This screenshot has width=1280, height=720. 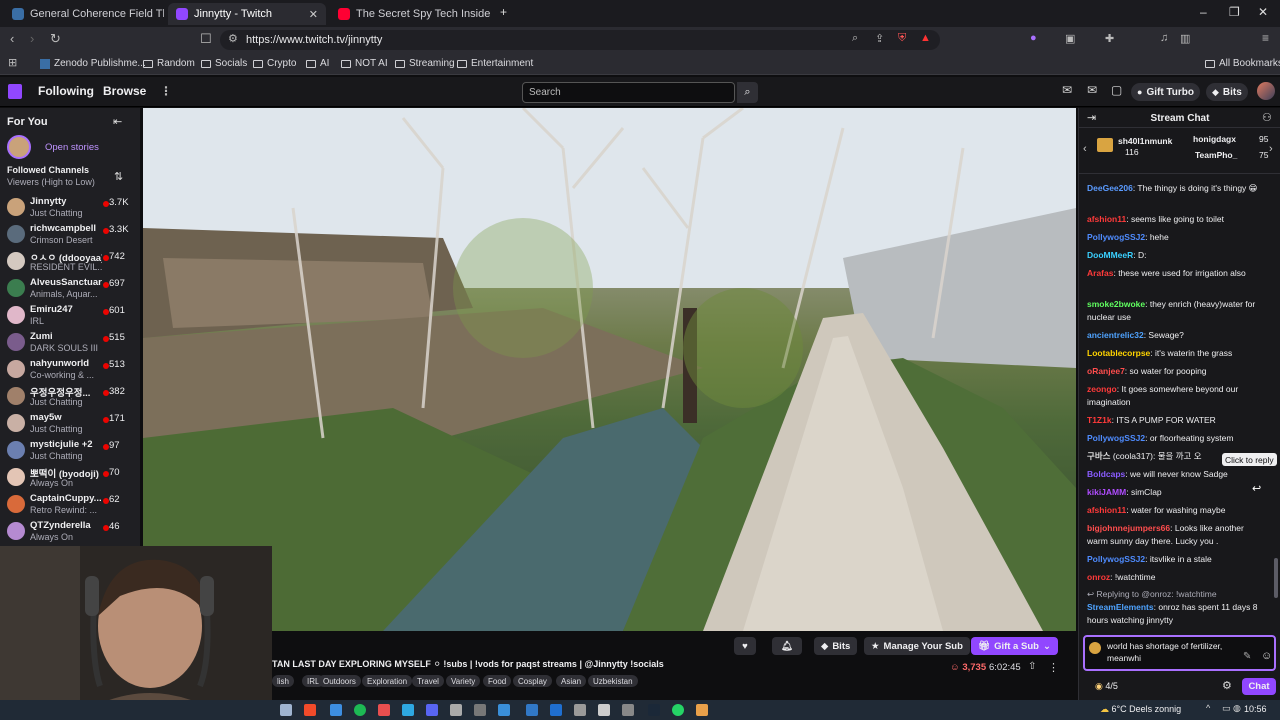 I want to click on gift-turbo-button: ● Gift Turbo, so click(x=1166, y=92).